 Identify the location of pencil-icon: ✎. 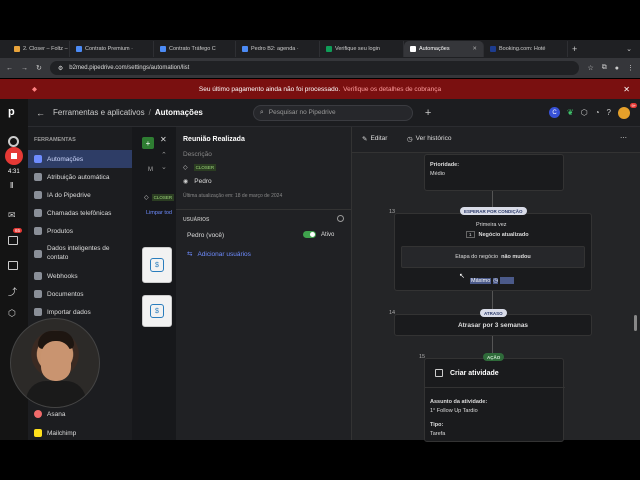
(365, 139).